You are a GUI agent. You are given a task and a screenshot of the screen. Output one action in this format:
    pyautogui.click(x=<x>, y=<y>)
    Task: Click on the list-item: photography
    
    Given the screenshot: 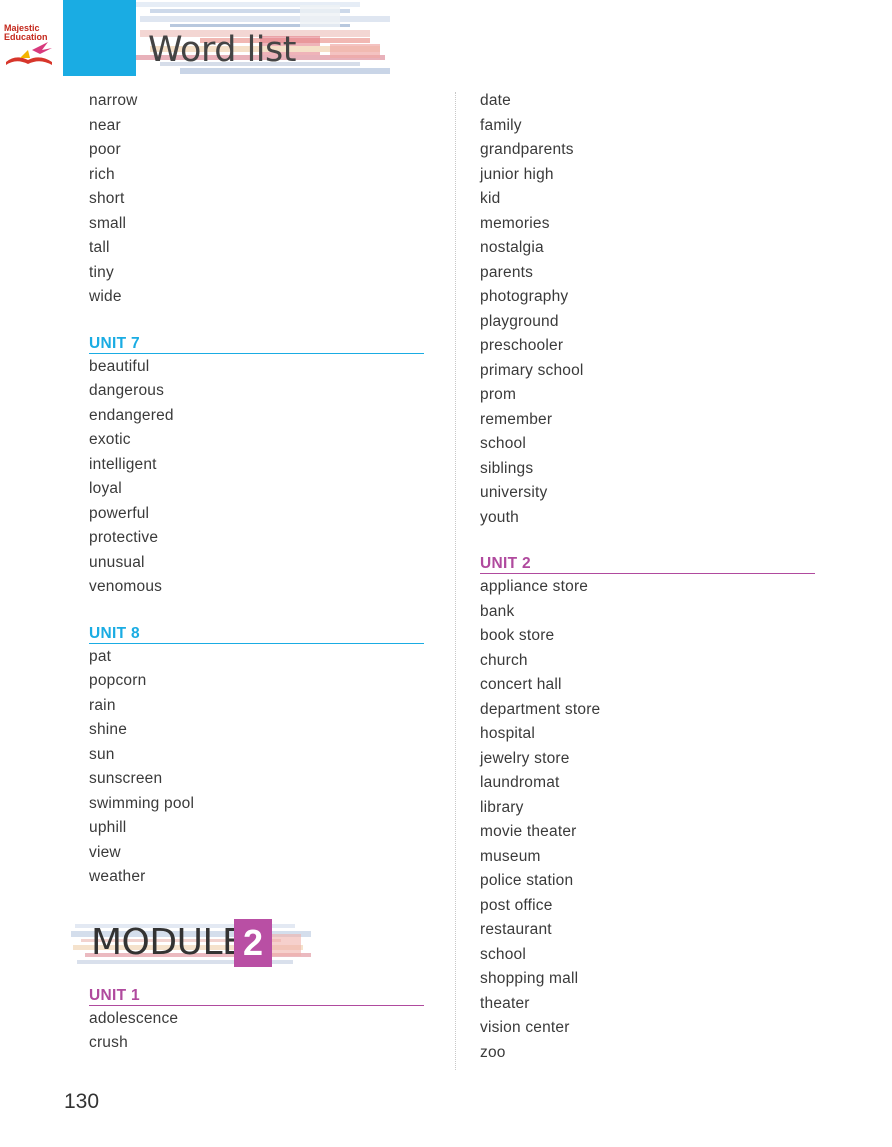 What is the action you would take?
    pyautogui.click(x=524, y=296)
    